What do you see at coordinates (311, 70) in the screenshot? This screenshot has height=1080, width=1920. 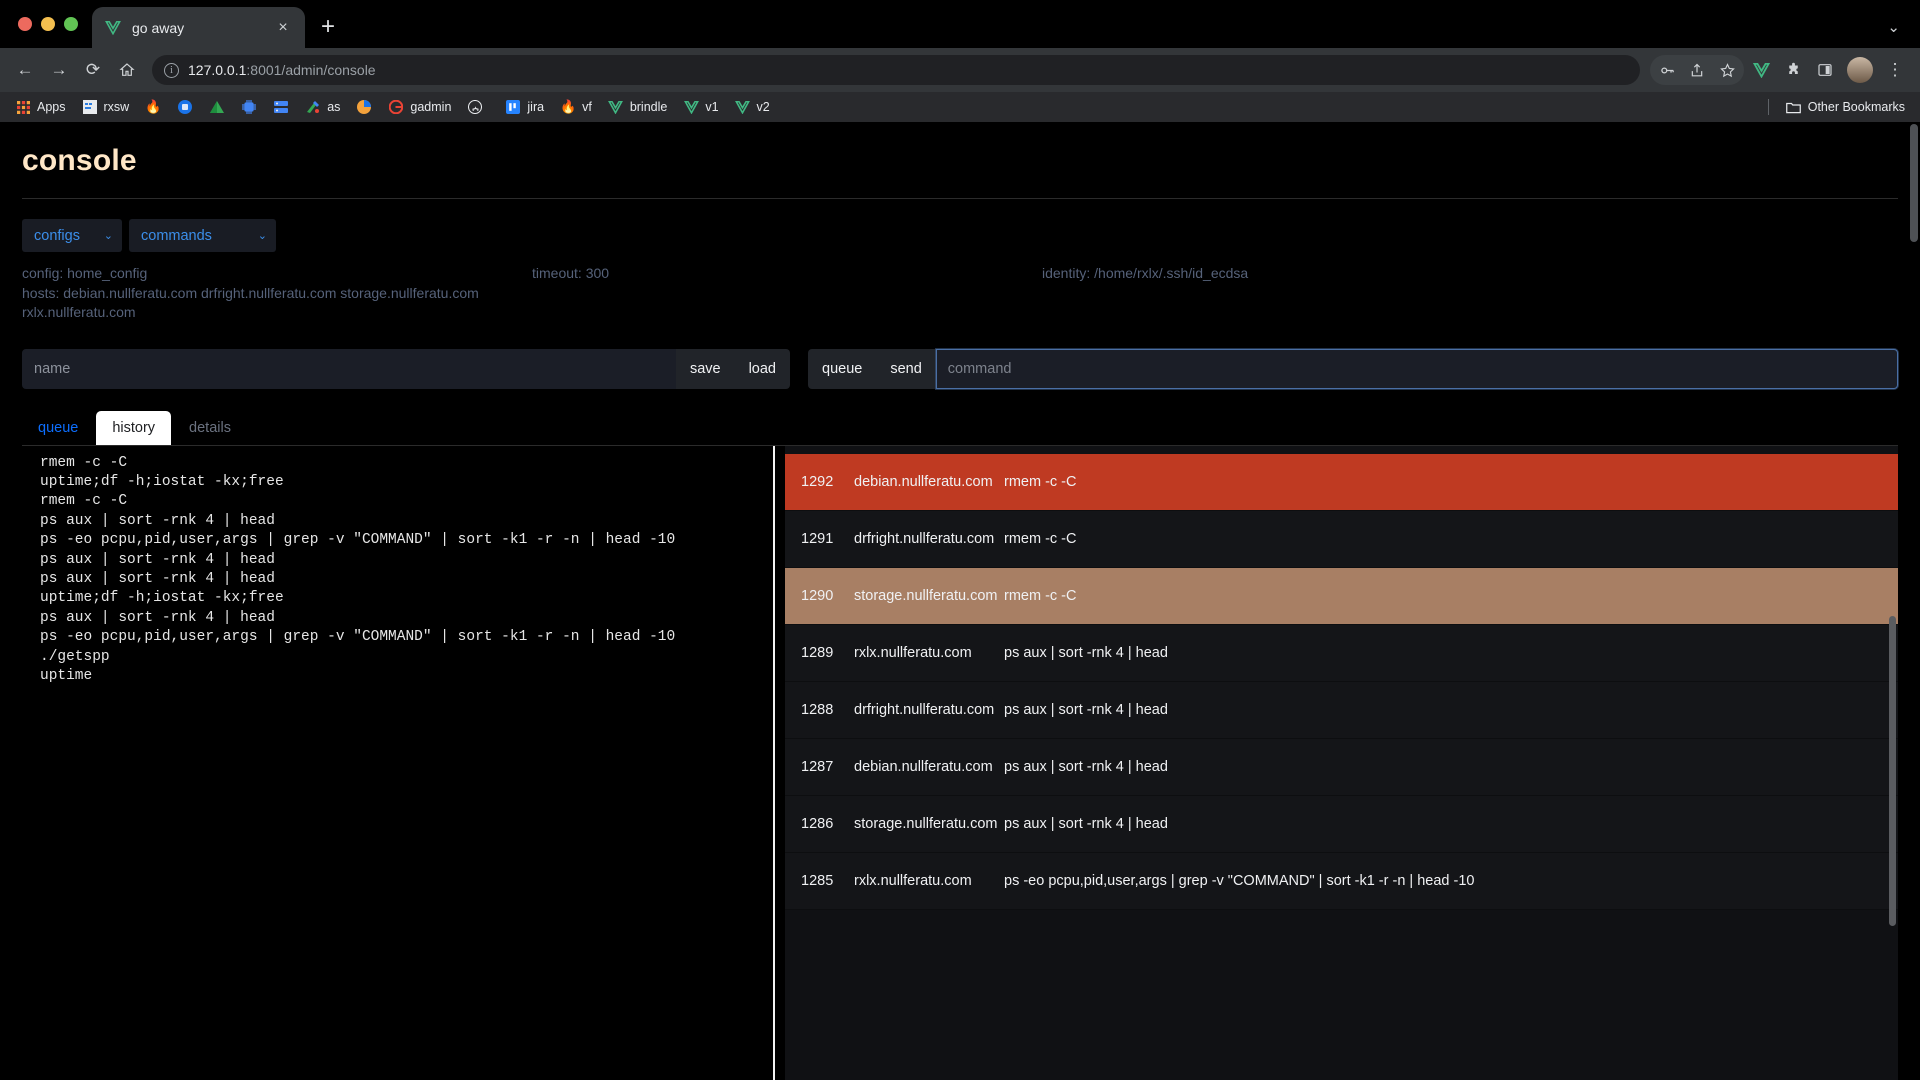 I see `url-path: :8001/admin/console` at bounding box center [311, 70].